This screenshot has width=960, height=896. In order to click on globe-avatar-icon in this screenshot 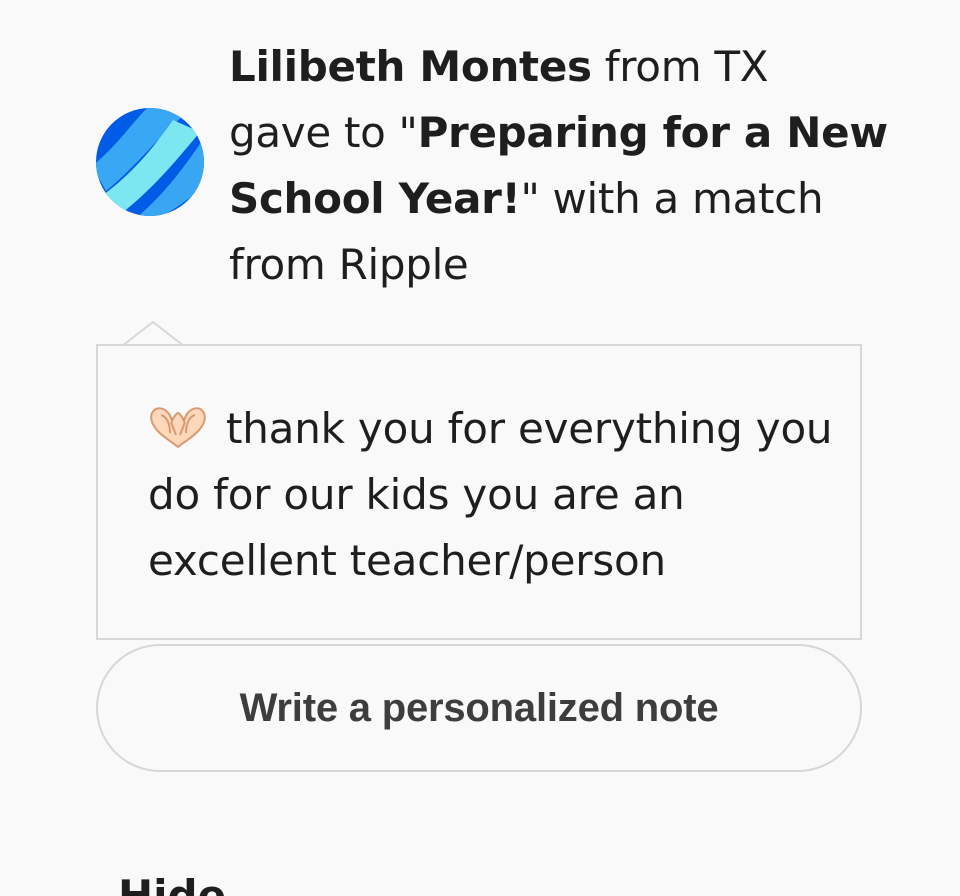, I will do `click(150, 162)`.